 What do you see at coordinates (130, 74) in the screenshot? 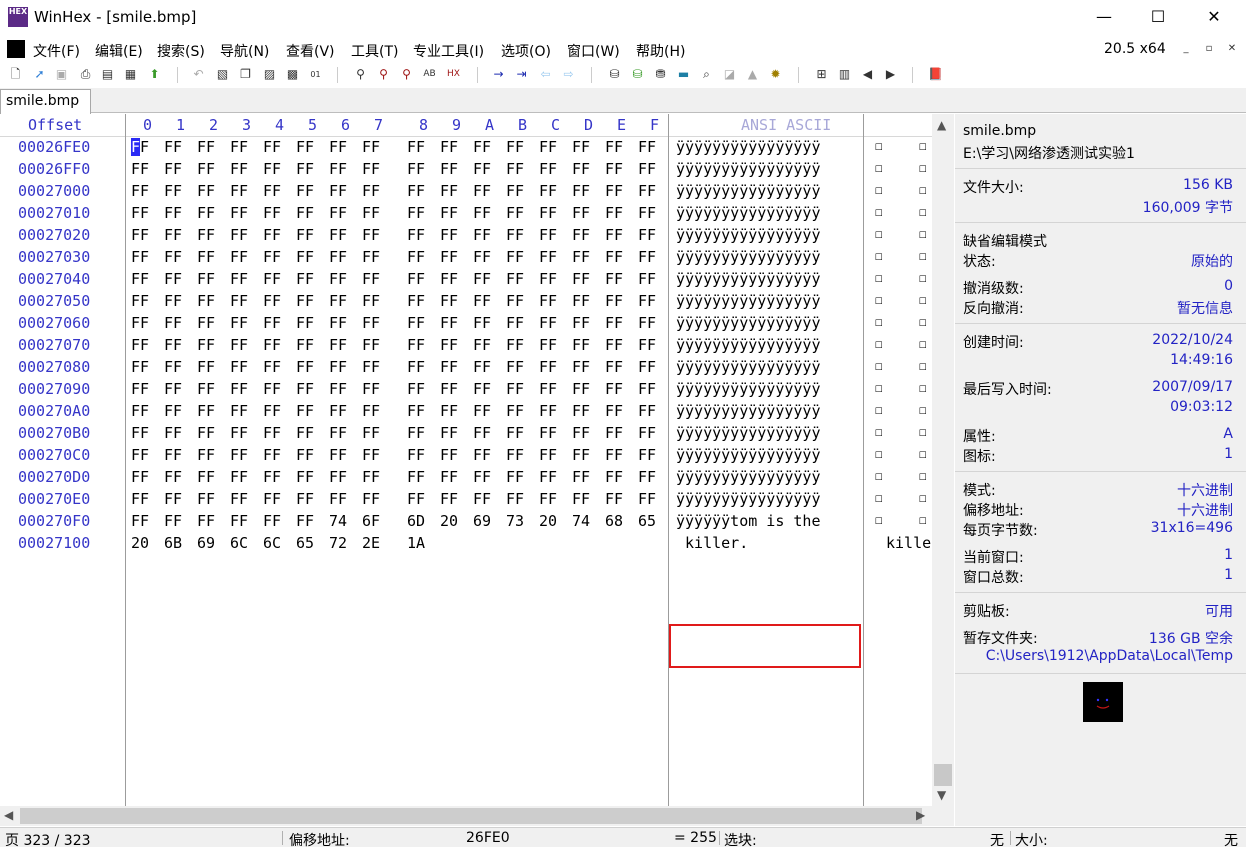
I see `properties-icon: ▦` at bounding box center [130, 74].